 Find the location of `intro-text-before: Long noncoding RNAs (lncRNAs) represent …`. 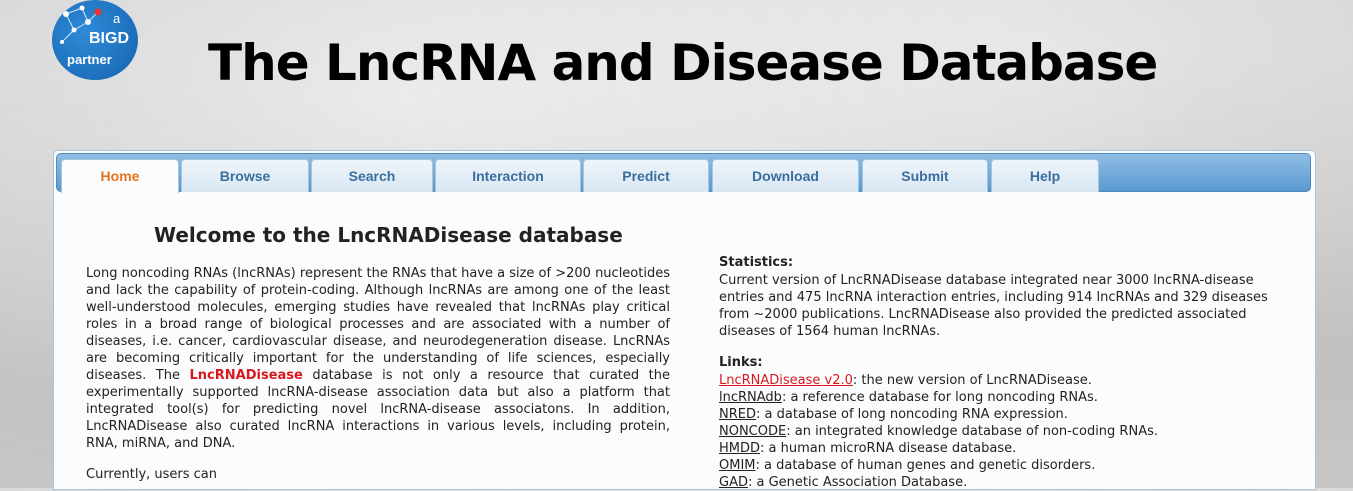

intro-text-before: Long noncoding RNAs (lncRNAs) represent … is located at coordinates (378, 324).